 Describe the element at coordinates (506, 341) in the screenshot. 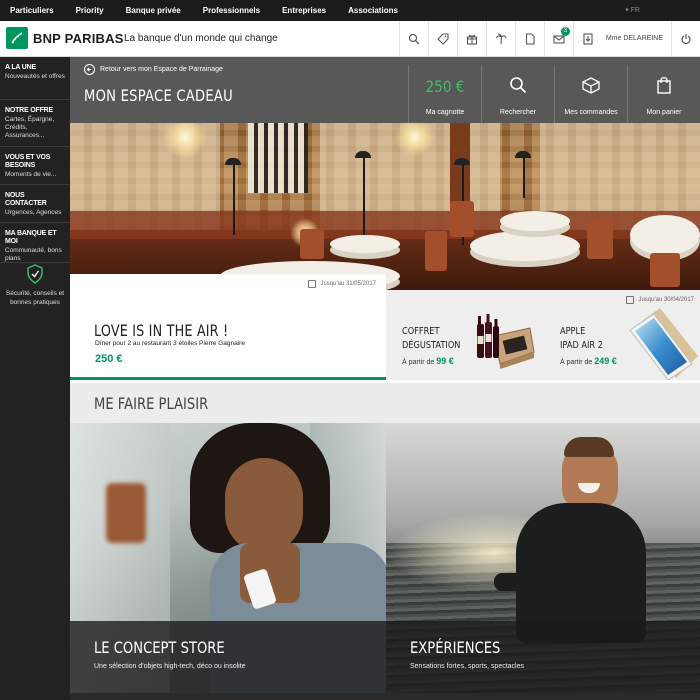

I see `wine-box-image` at that location.